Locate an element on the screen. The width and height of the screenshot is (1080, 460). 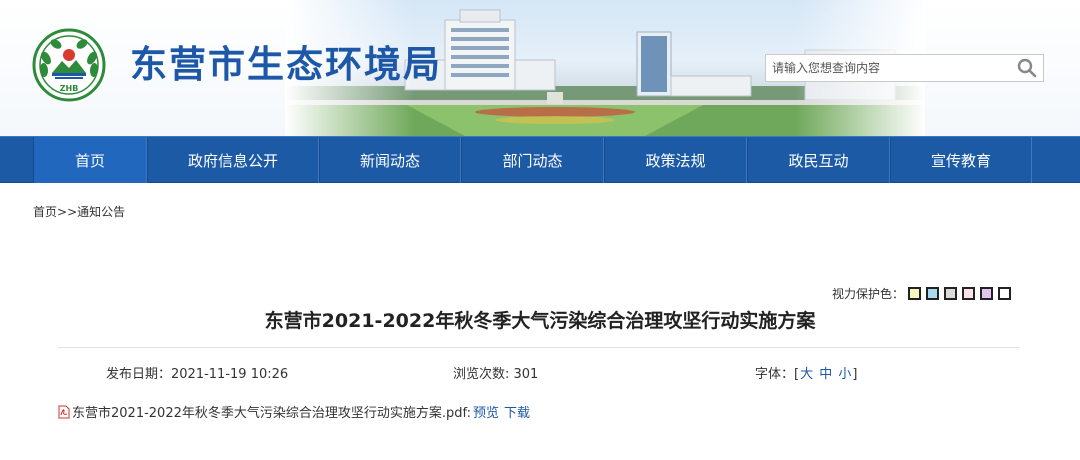
view-count: 浏览次数: 301 is located at coordinates (495, 372).